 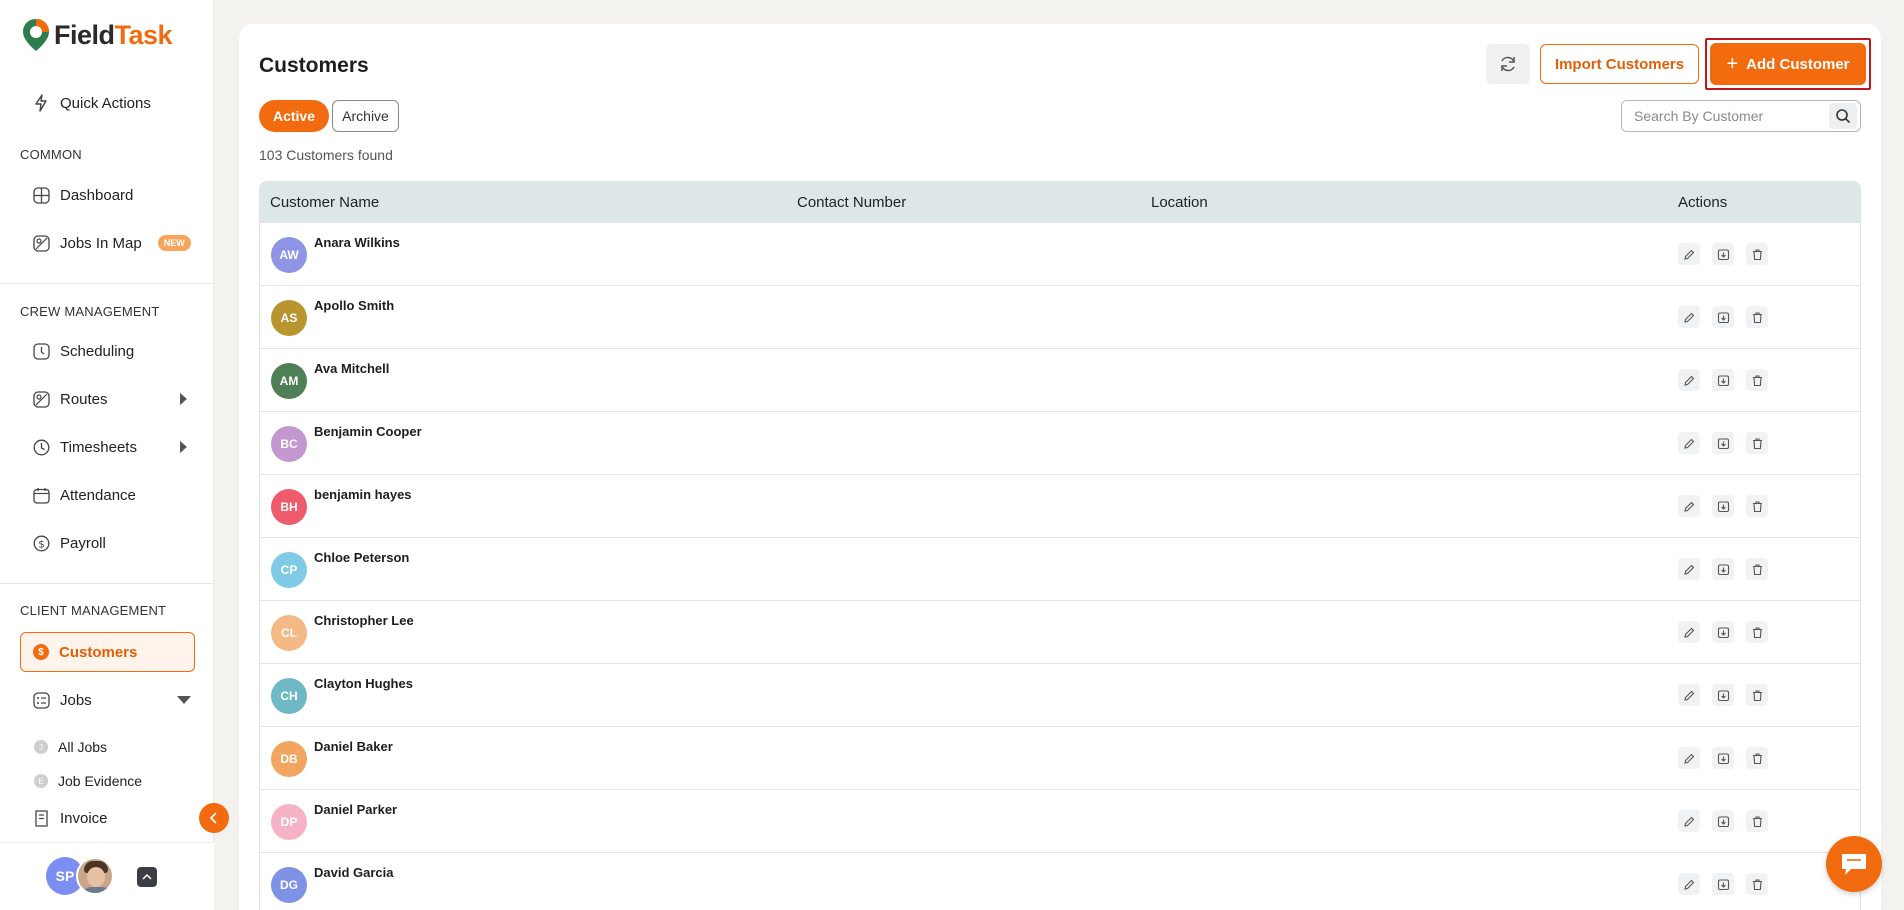 I want to click on table-row: AM Ava Mitchell, so click(x=1060, y=379).